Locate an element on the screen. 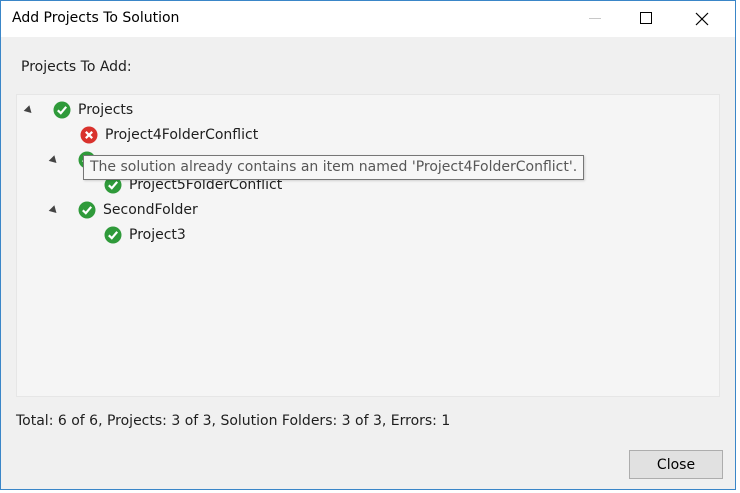 The height and width of the screenshot is (493, 740). title-bar: Add Projects To Solution is located at coordinates (368, 19).